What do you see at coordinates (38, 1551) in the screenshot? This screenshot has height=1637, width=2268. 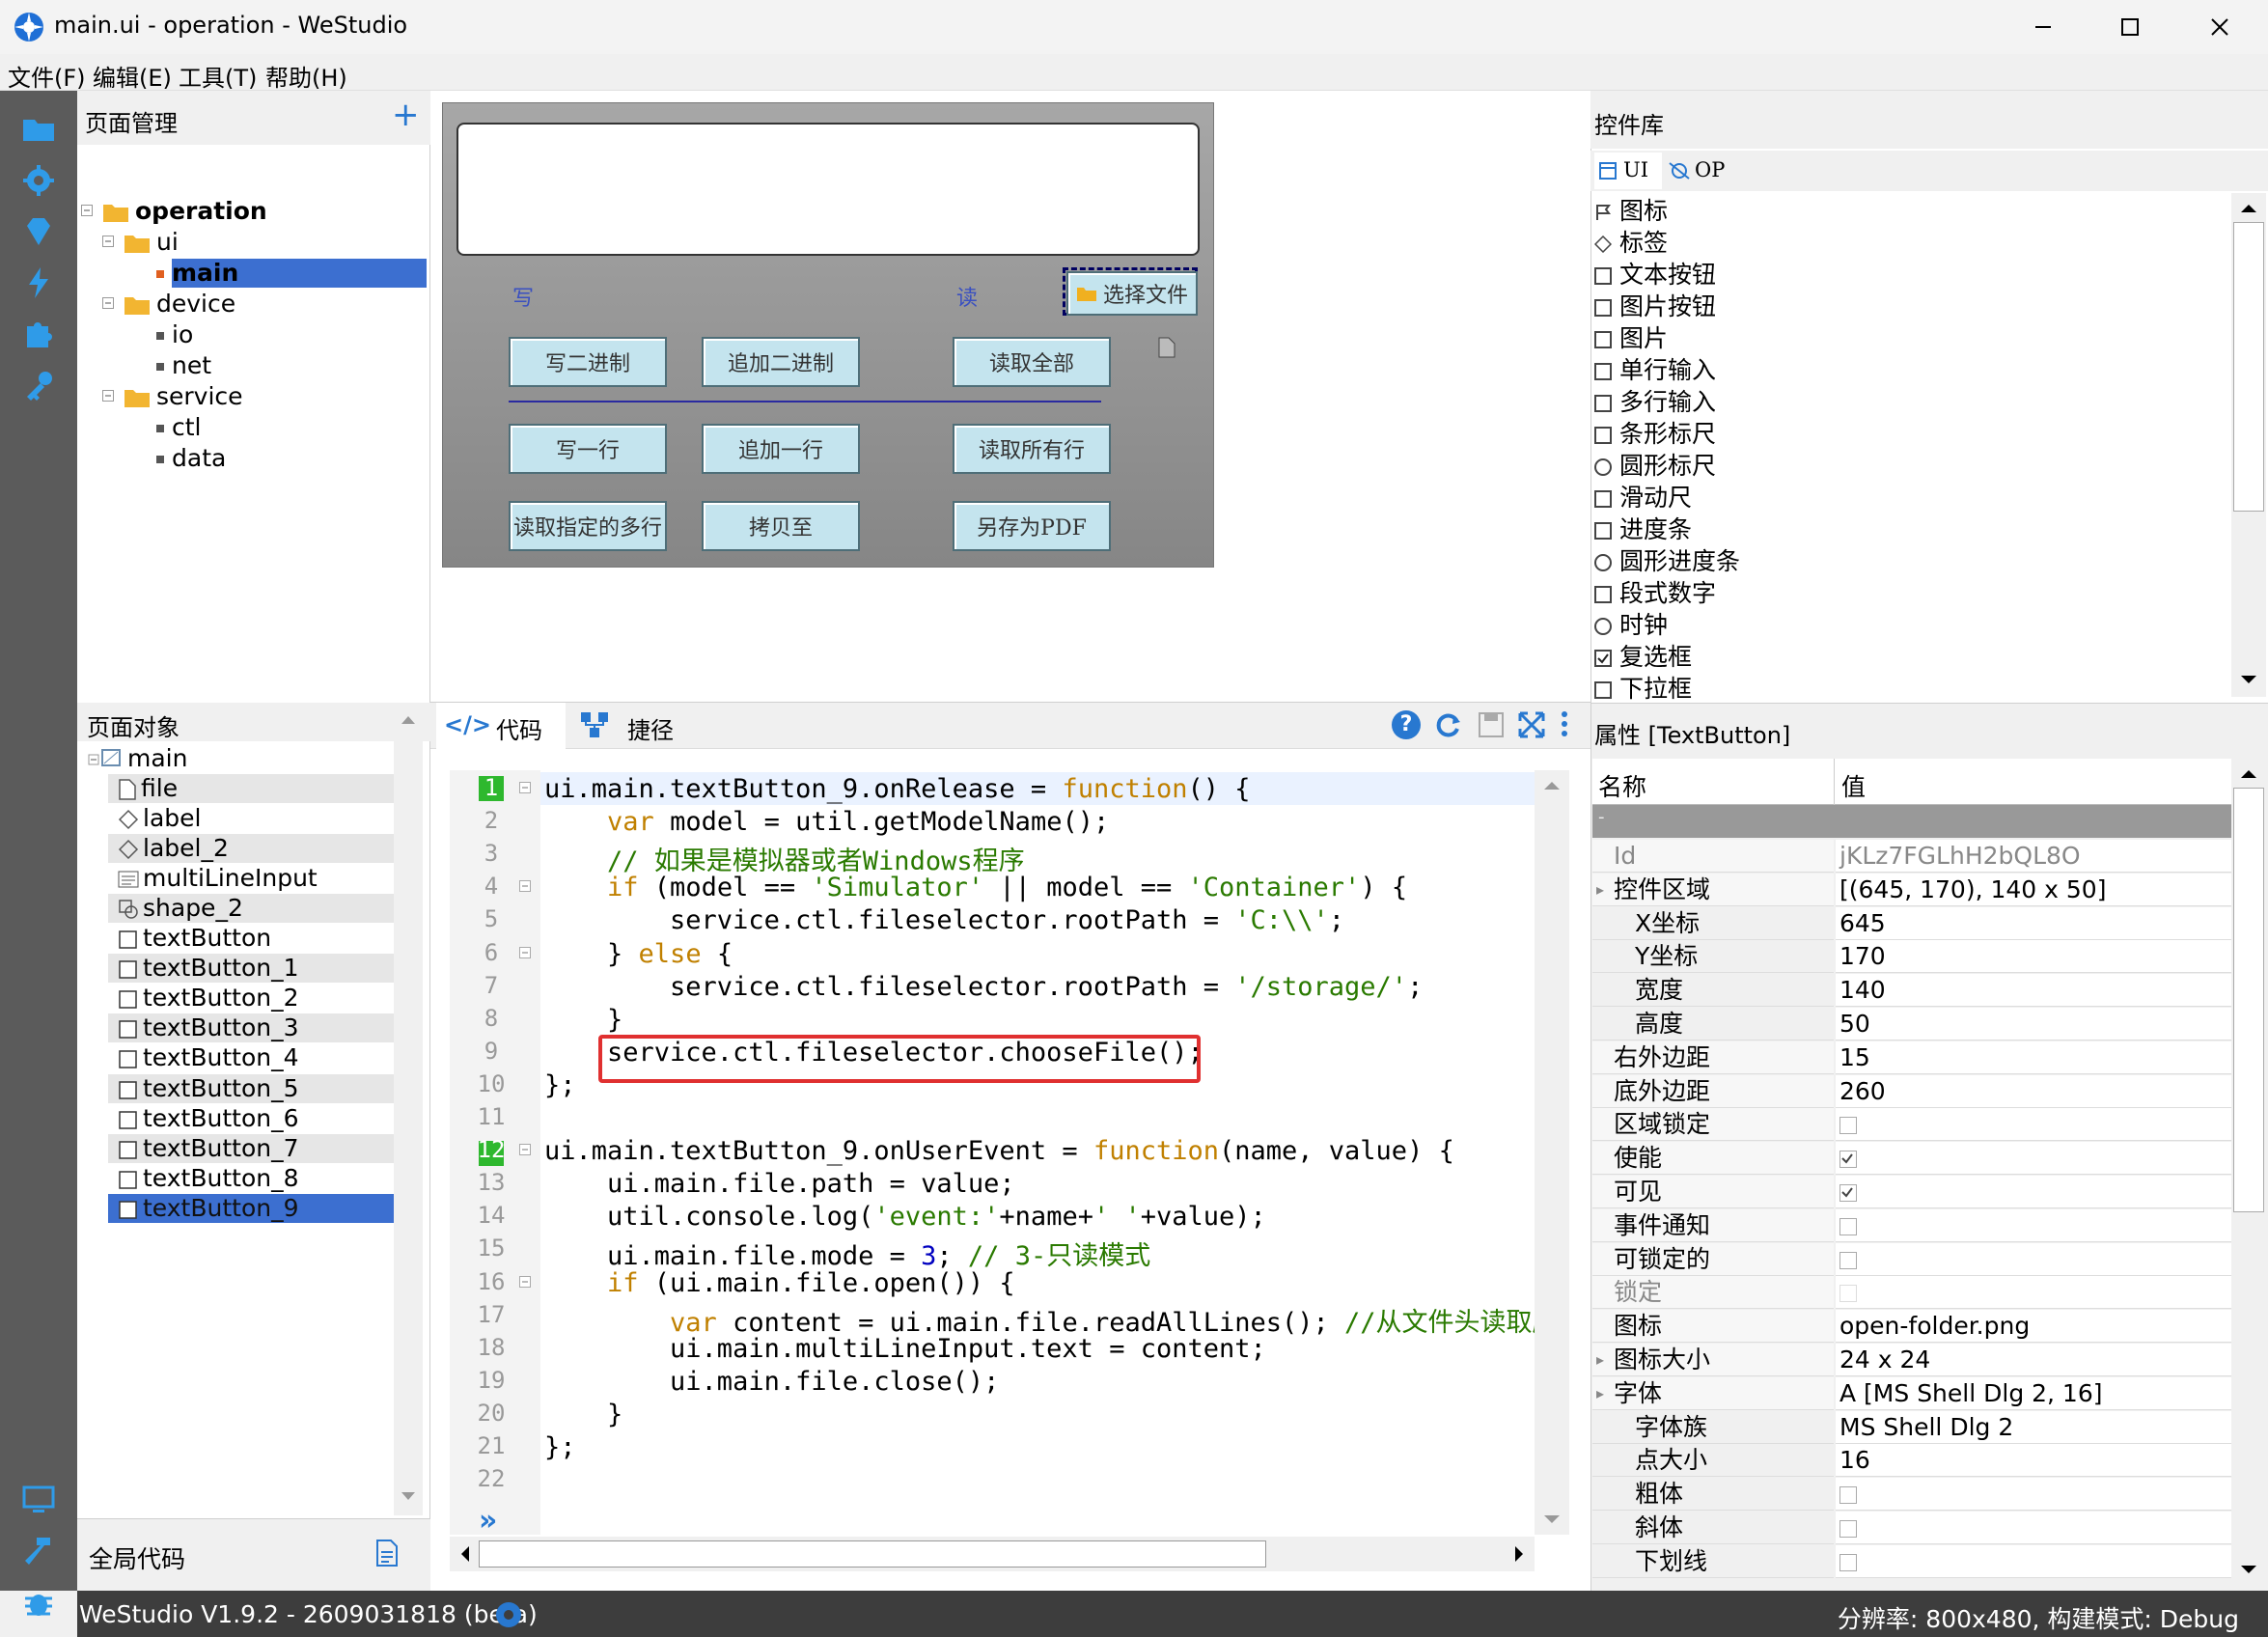 I see `hammer-icon` at bounding box center [38, 1551].